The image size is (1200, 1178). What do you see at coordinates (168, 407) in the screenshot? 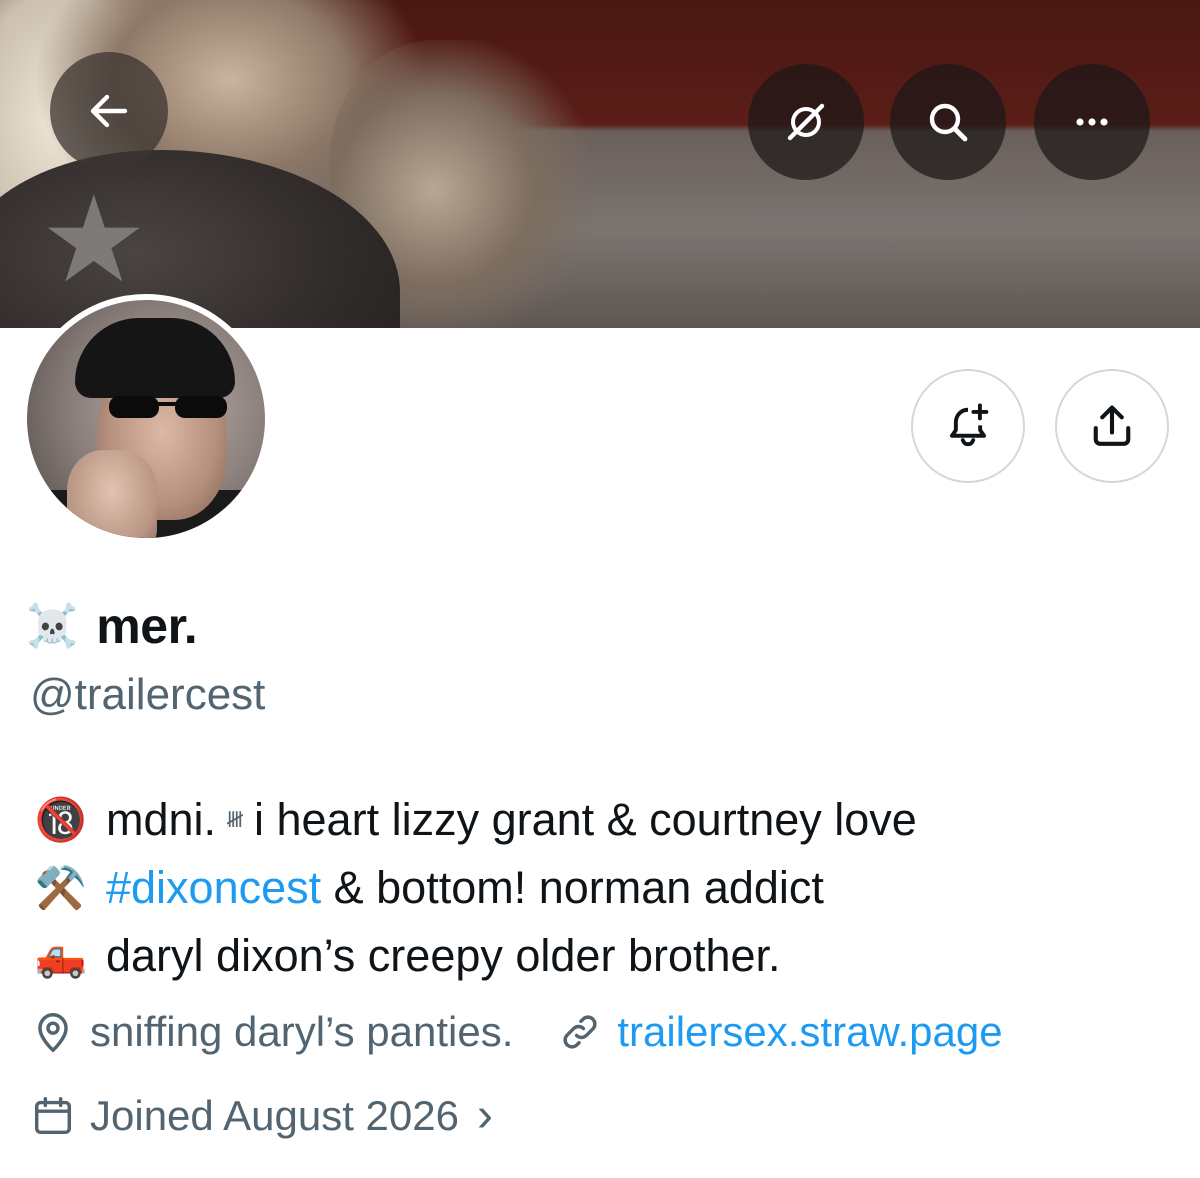
I see `avatar-detail-glasses` at bounding box center [168, 407].